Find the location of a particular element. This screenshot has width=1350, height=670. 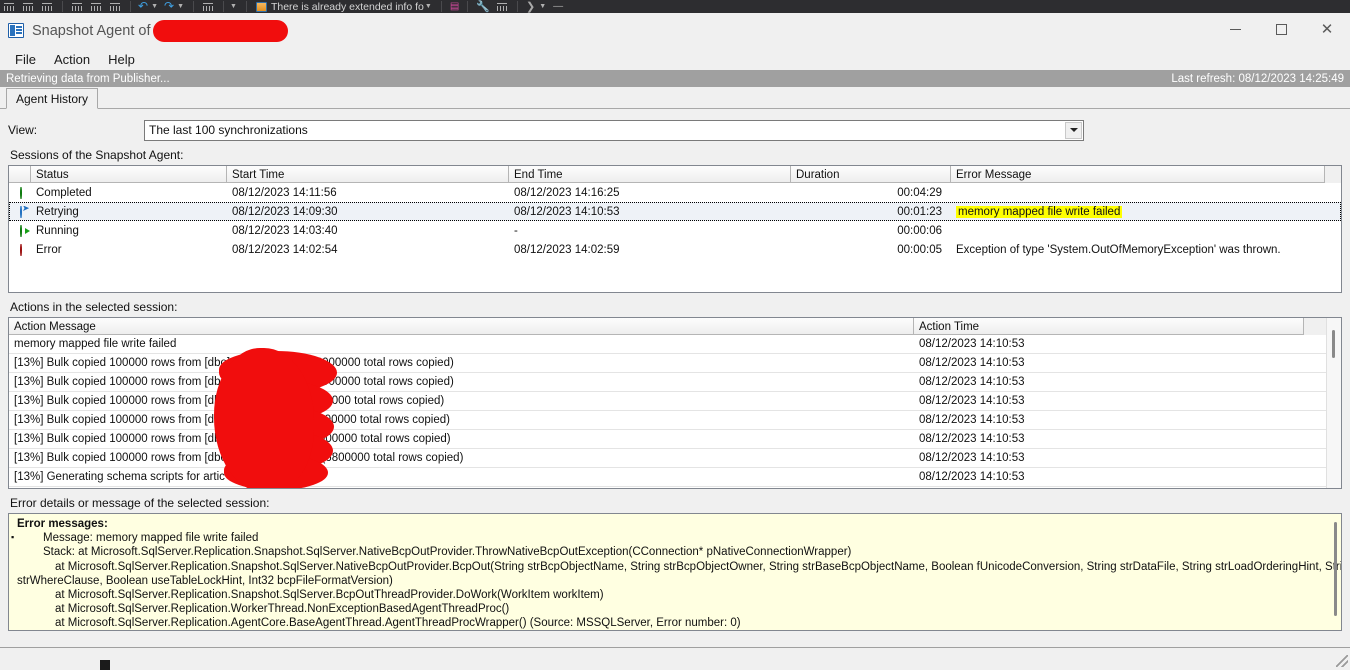

column-header-action-time: Action Time is located at coordinates (1109, 326).